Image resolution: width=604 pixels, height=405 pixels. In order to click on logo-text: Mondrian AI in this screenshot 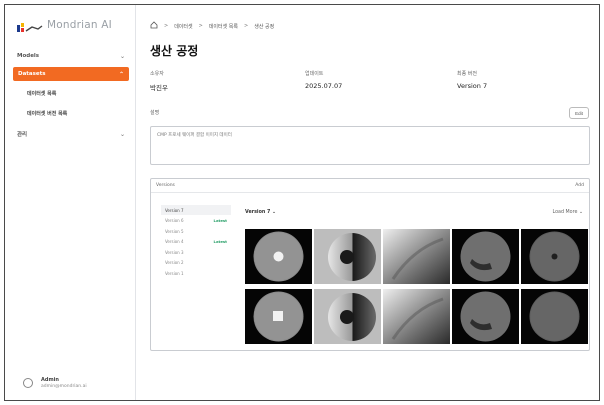, I will do `click(79, 25)`.